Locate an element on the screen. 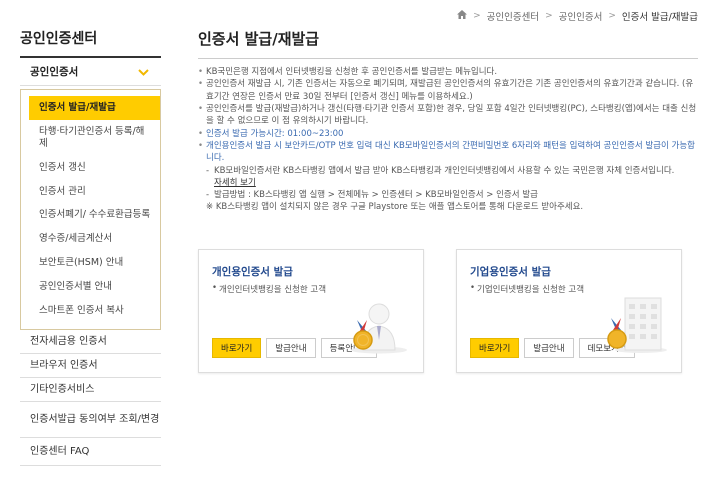 The height and width of the screenshot is (489, 720). sidebar-sub-item-renew: 인증서 갱신 is located at coordinates (90, 168).